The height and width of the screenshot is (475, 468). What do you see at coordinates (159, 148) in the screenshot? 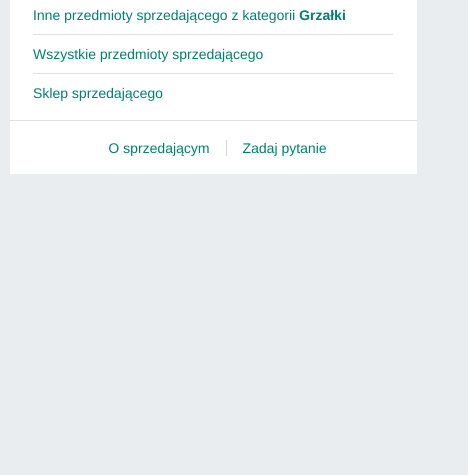
I see `footer-link: O sprzedającym` at bounding box center [159, 148].